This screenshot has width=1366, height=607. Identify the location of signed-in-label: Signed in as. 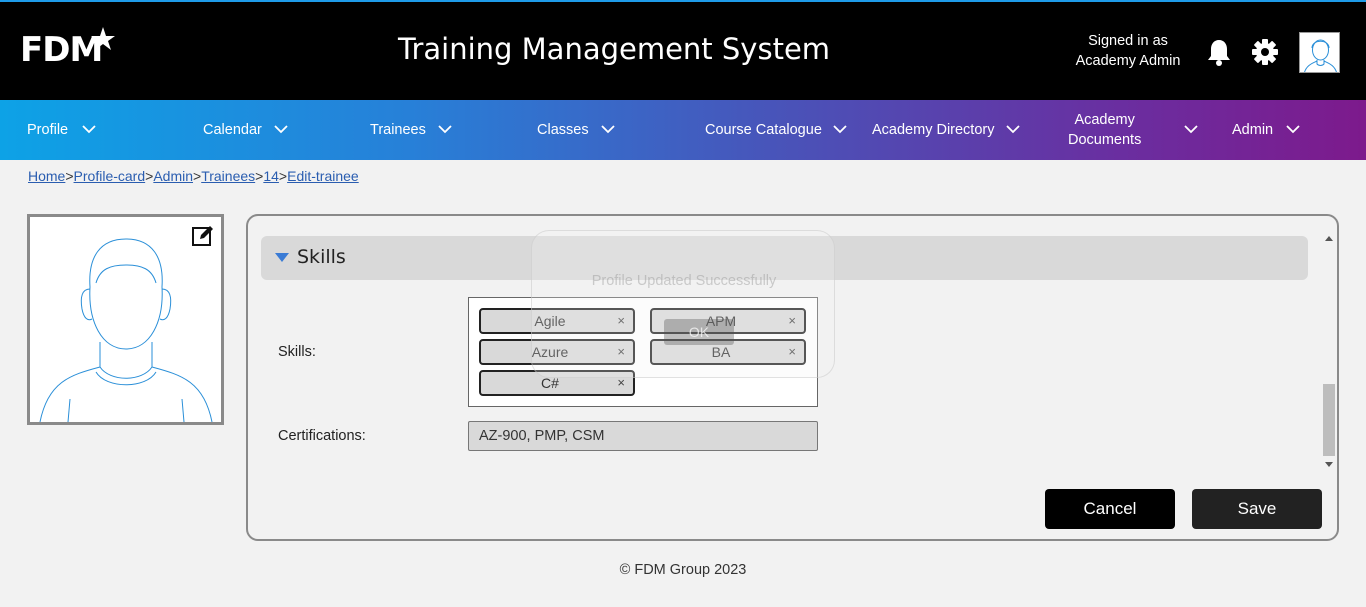
(1128, 41).